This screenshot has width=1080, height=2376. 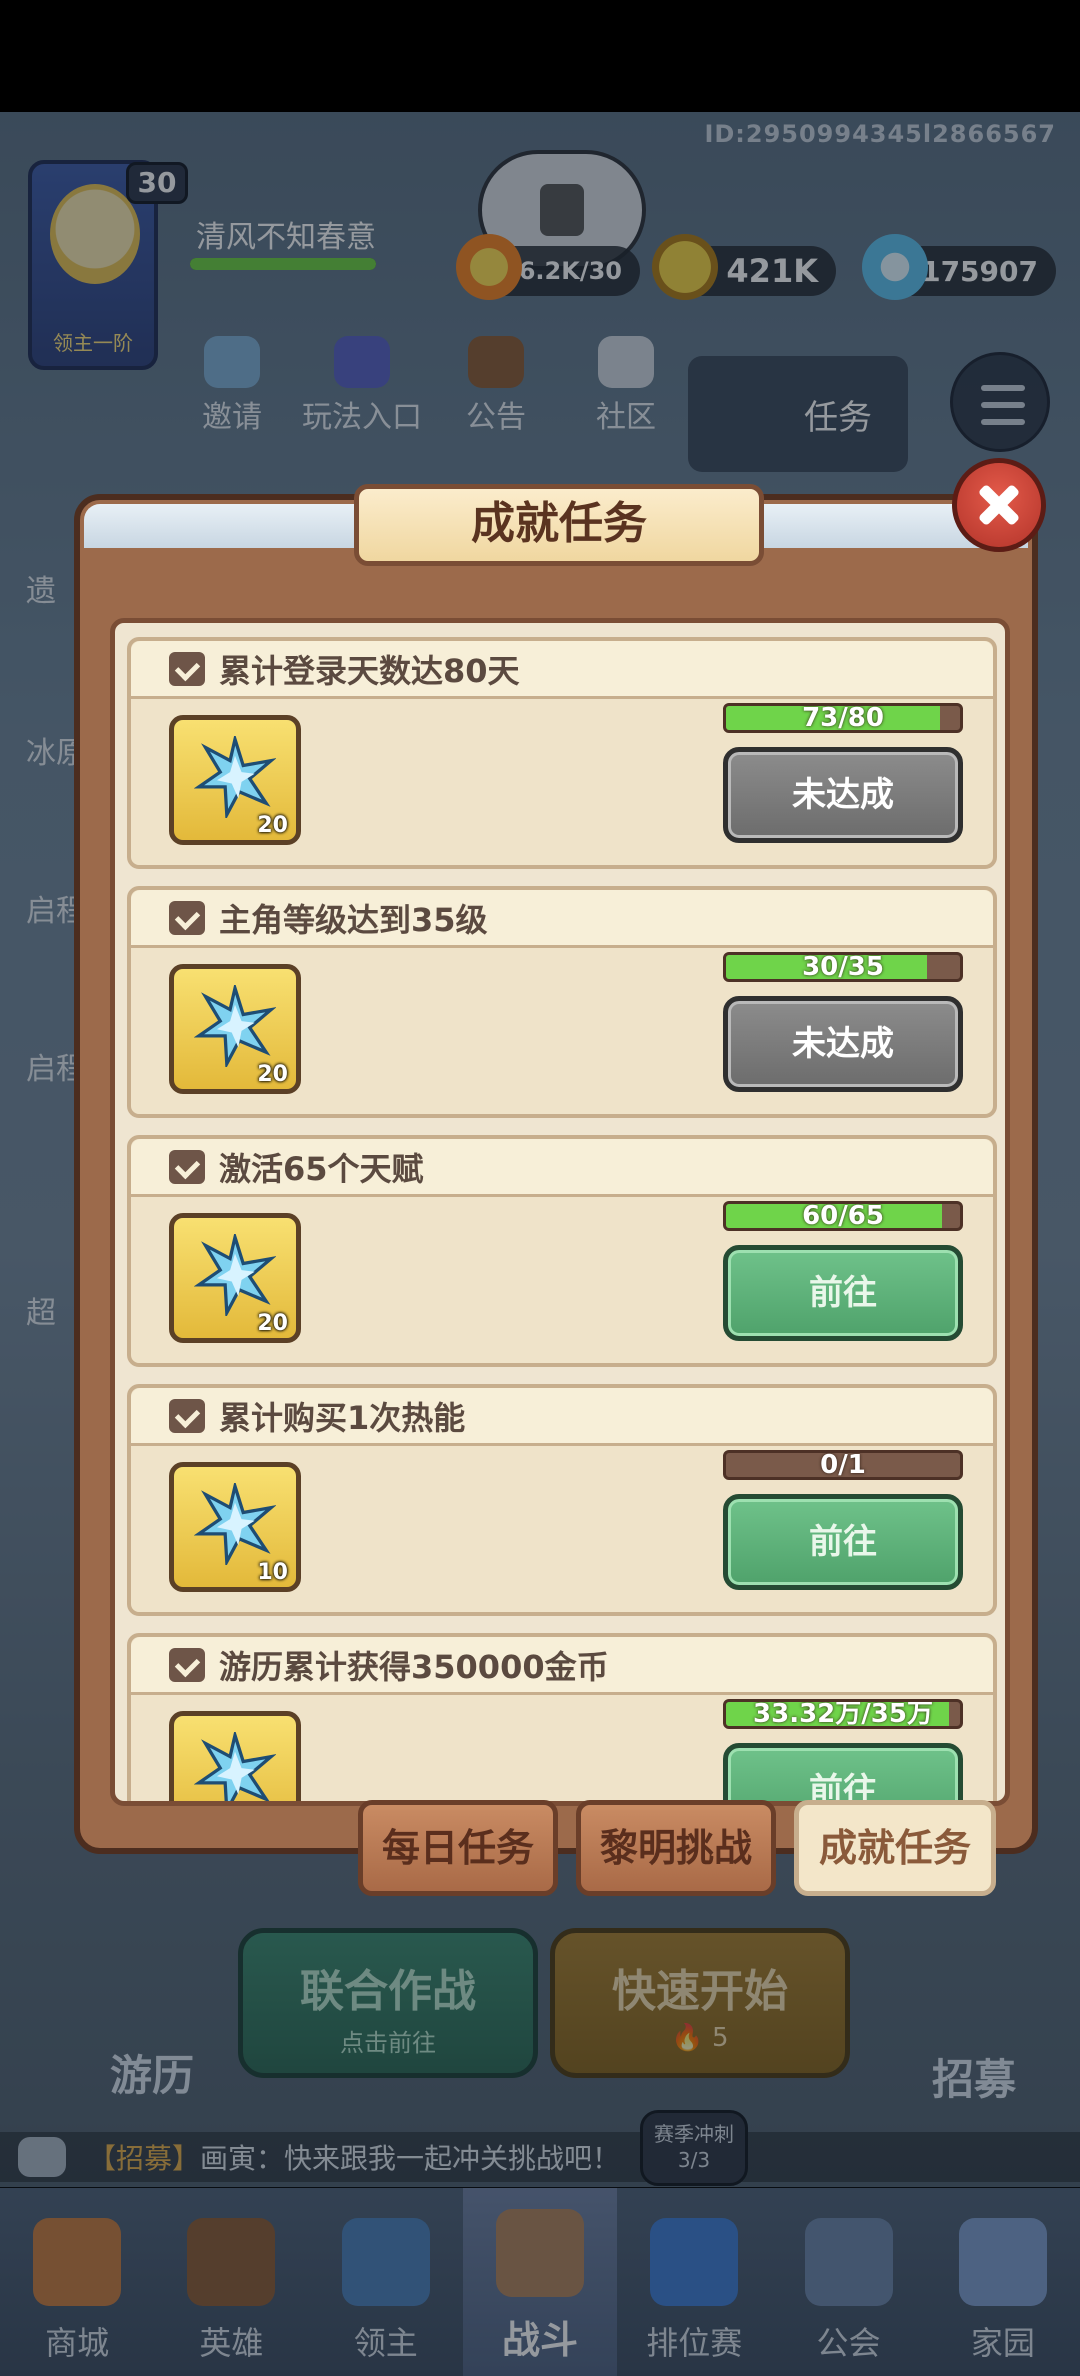 I want to click on task-header: 游历累计获得350000金币, so click(x=562, y=1666).